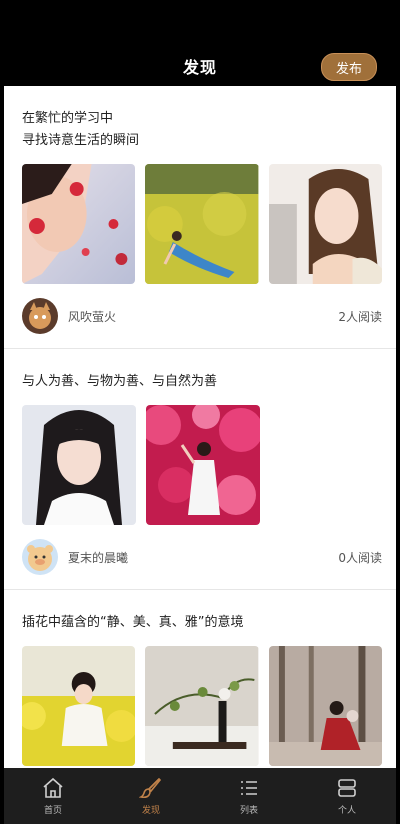 This screenshot has height=824, width=400. I want to click on tab-profile: 个人, so click(347, 796).